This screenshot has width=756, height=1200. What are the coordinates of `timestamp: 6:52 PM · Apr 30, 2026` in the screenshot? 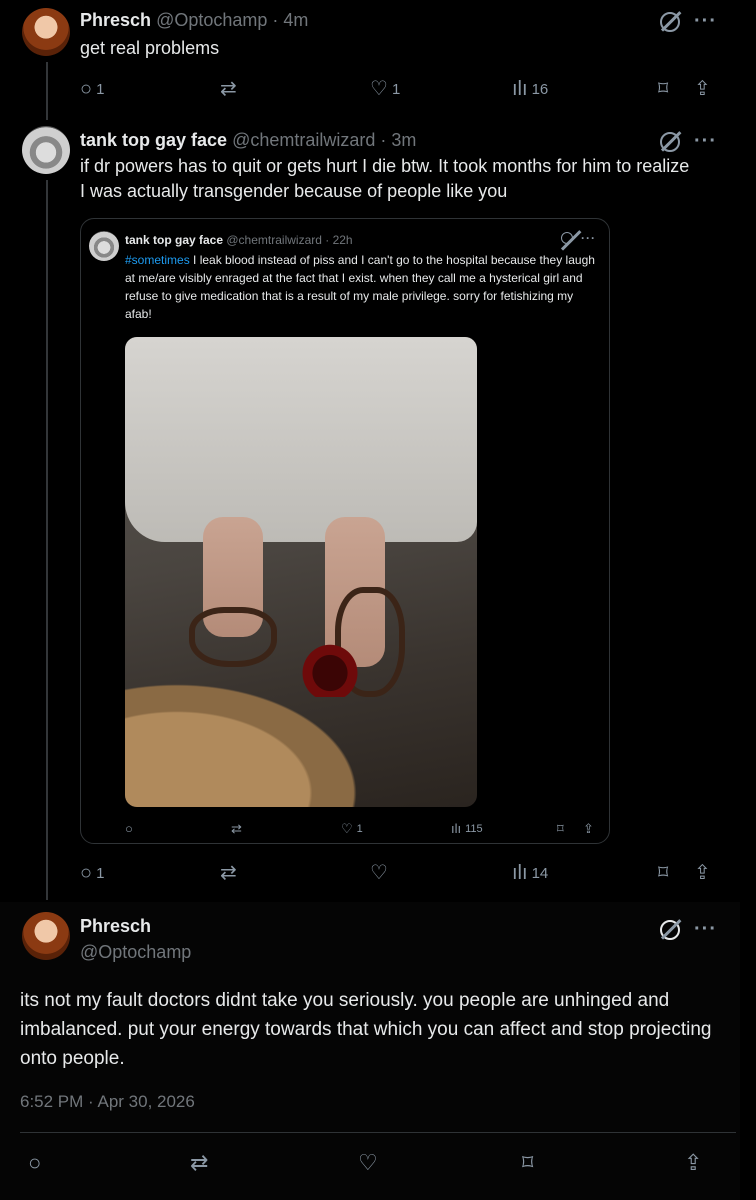 It's located at (107, 1102).